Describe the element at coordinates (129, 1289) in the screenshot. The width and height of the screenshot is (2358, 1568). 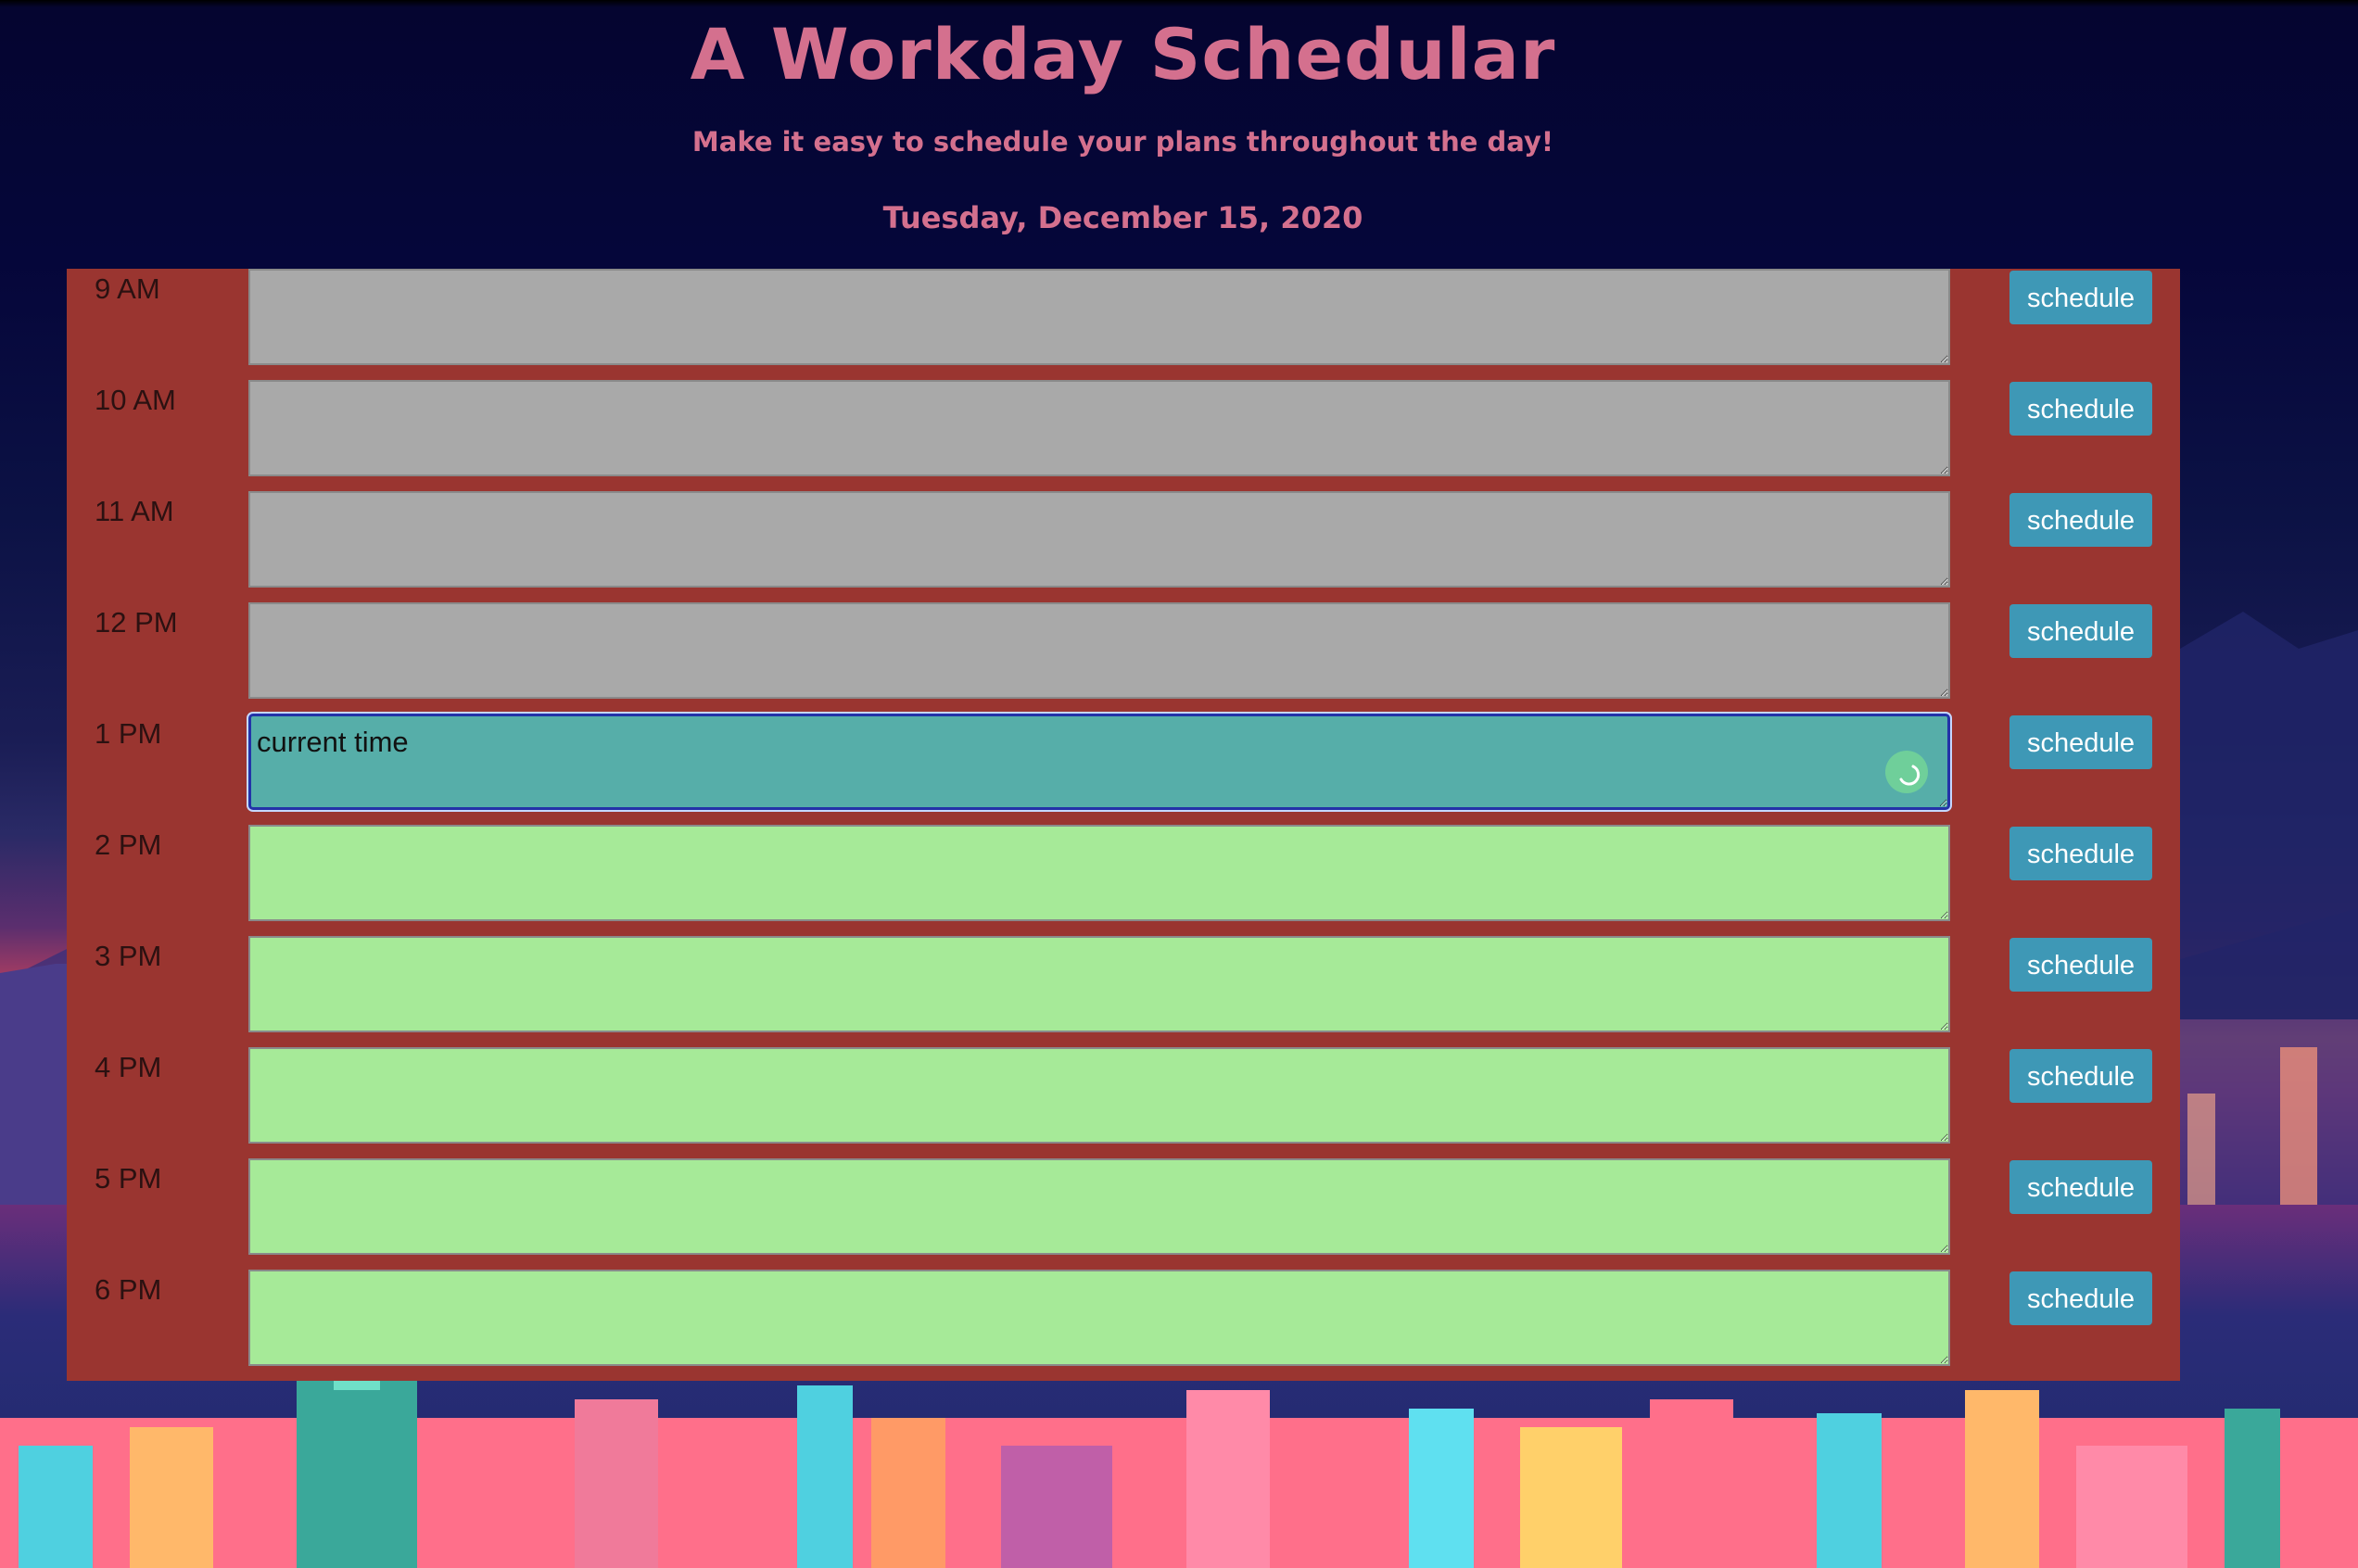
I see `hour-label: 6 PM` at that location.